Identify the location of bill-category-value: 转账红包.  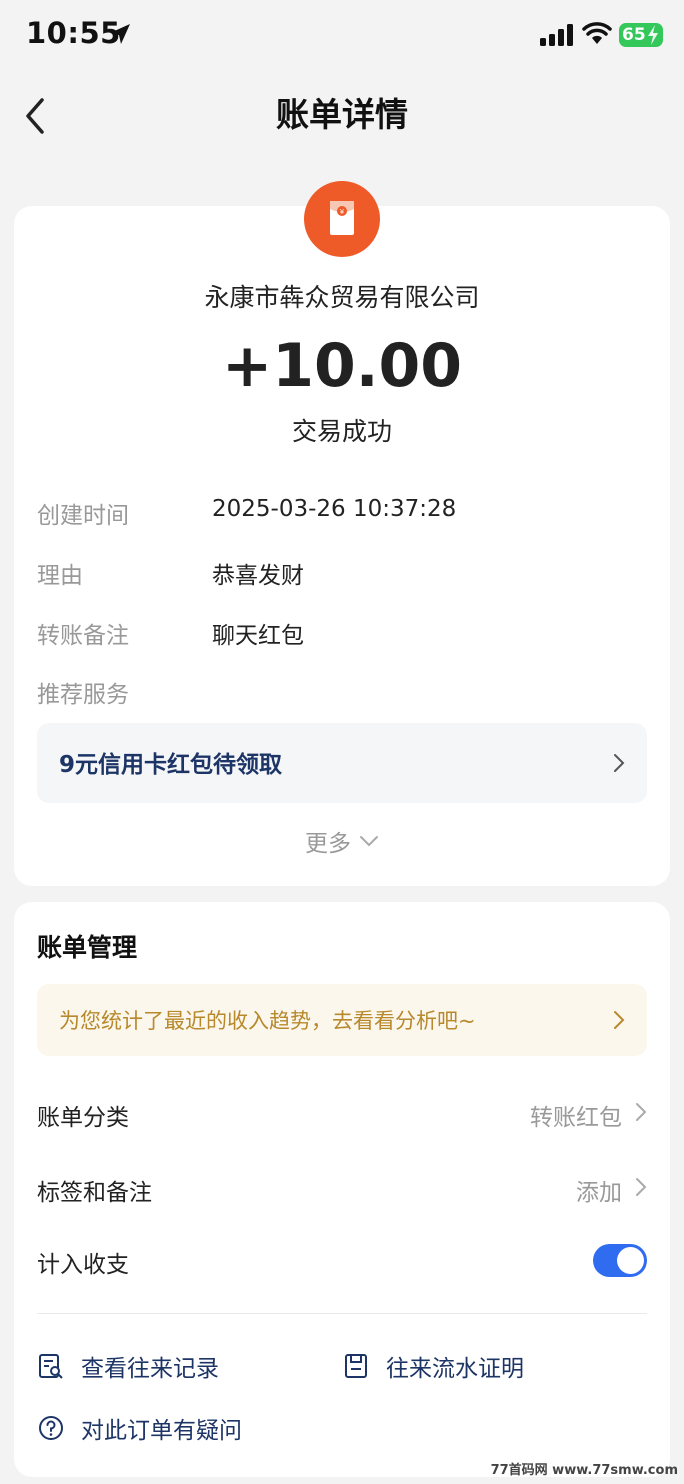
(576, 1118).